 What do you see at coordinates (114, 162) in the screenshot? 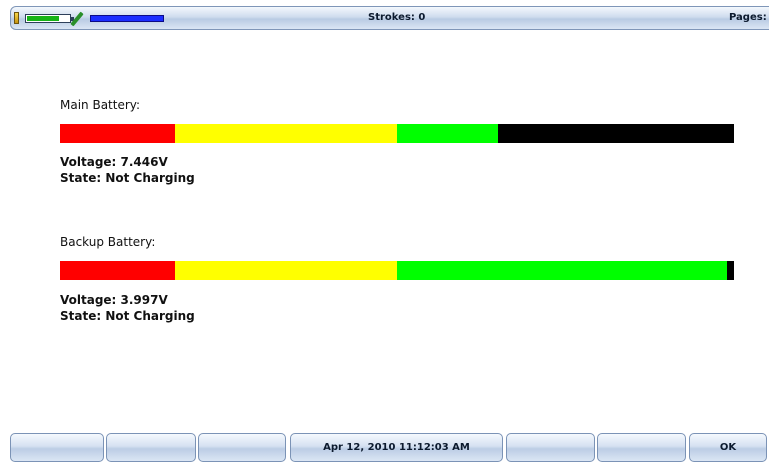
I see `main-battery-voltage: Voltage: 7.446V` at bounding box center [114, 162].